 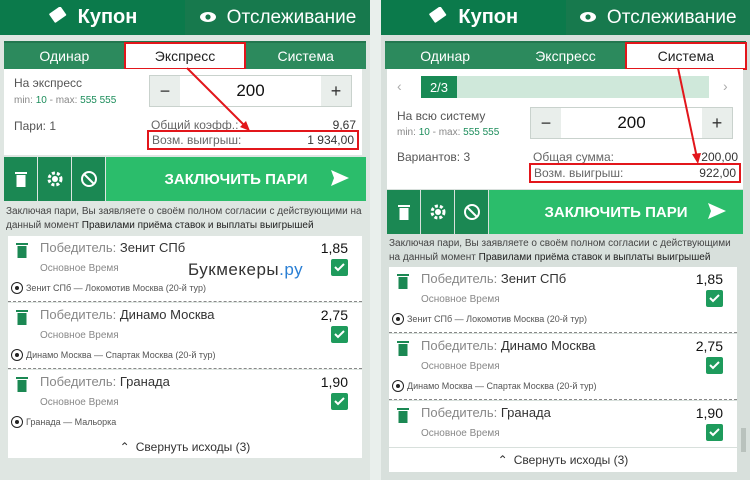 I want to click on bet-item: Победитель: Гранада 1,90 Основное Время, so click(x=563, y=424).